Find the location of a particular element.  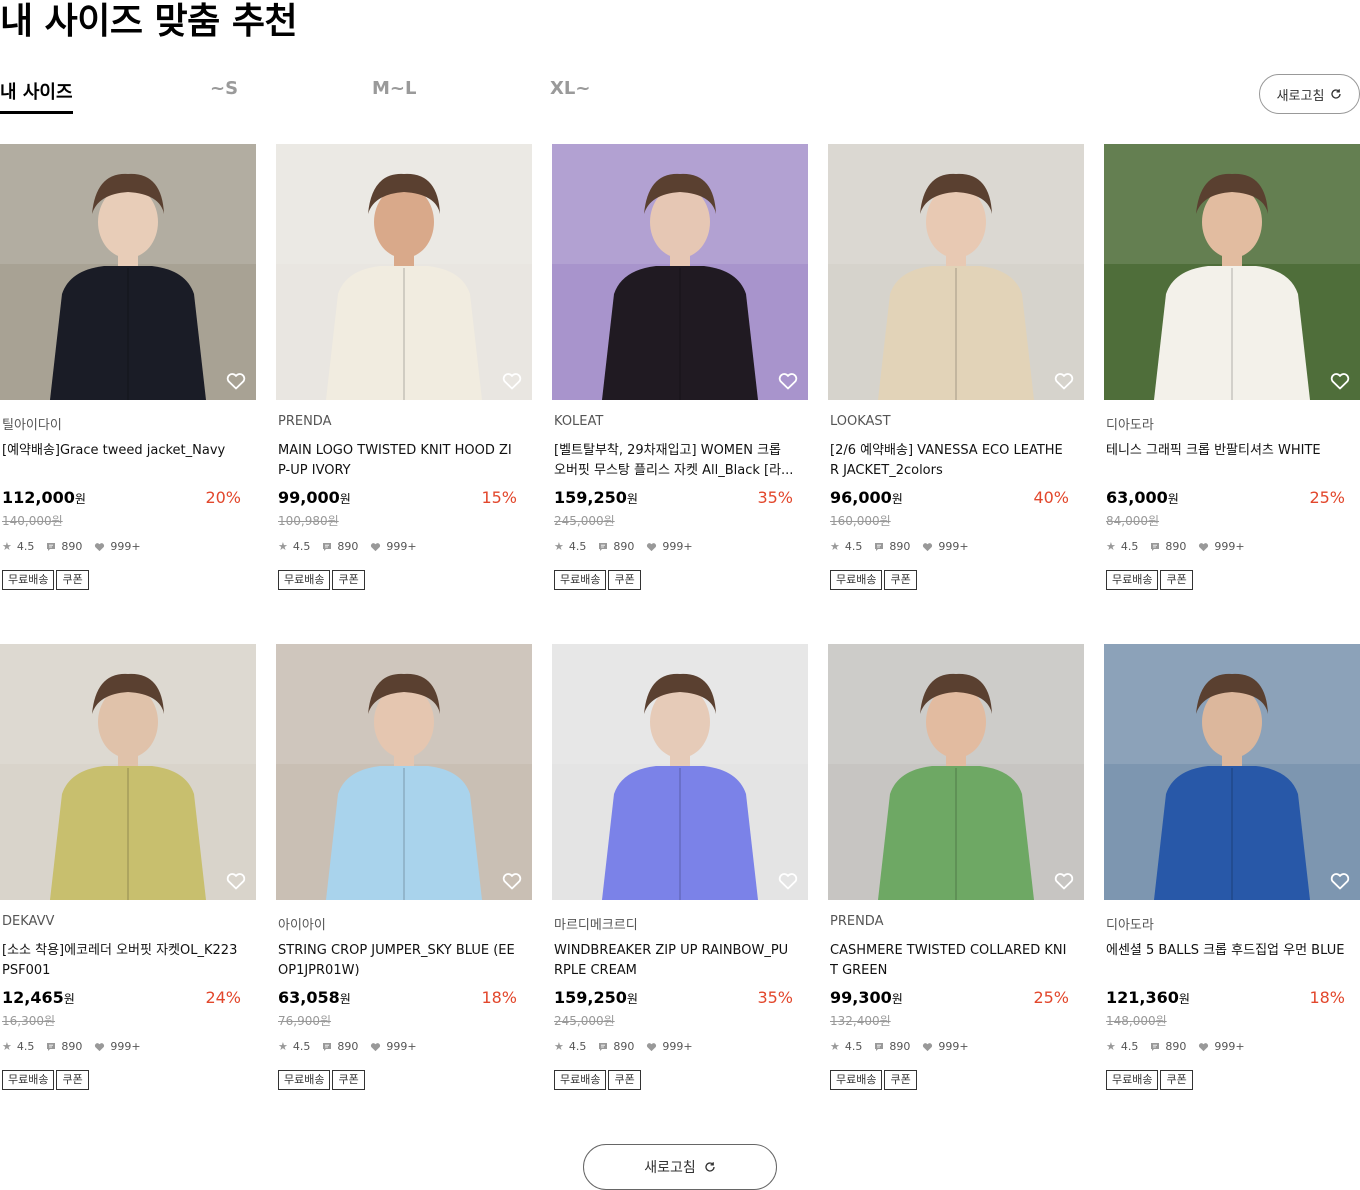

price-value: 12,465 is located at coordinates (33, 997).